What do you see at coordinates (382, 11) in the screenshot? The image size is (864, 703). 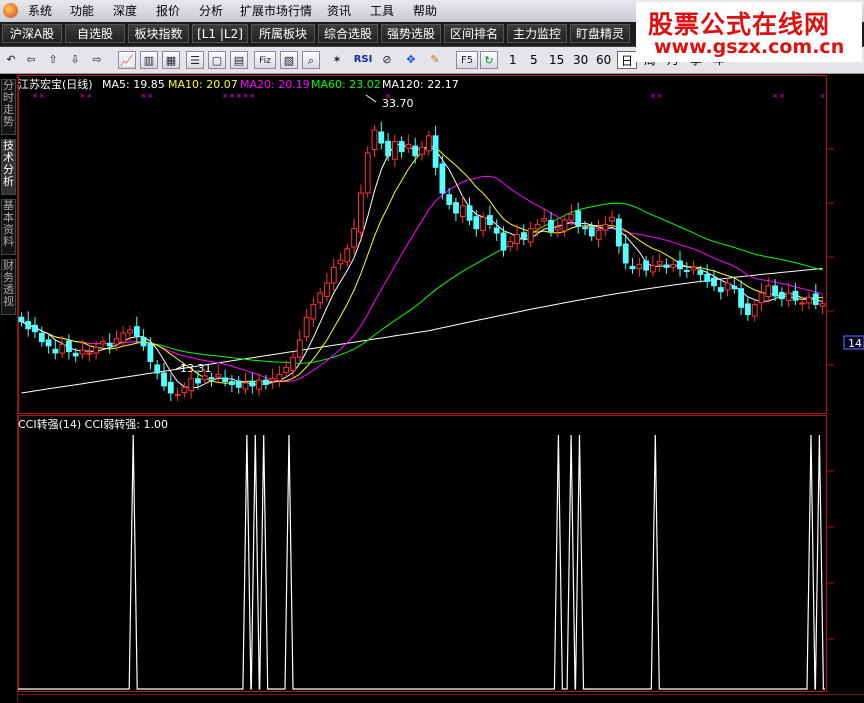 I see `menu-tools: 工具` at bounding box center [382, 11].